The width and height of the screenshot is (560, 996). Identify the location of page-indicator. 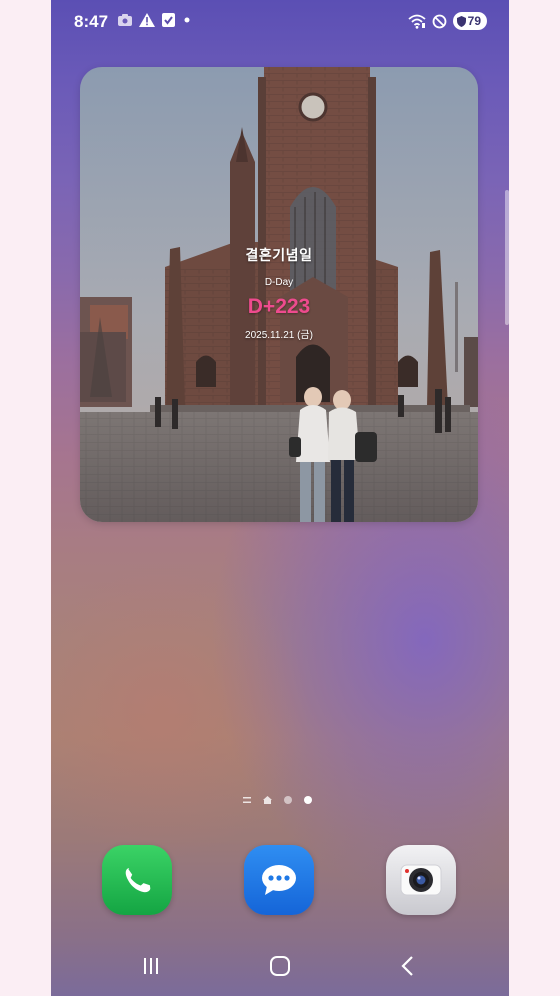
(277, 800).